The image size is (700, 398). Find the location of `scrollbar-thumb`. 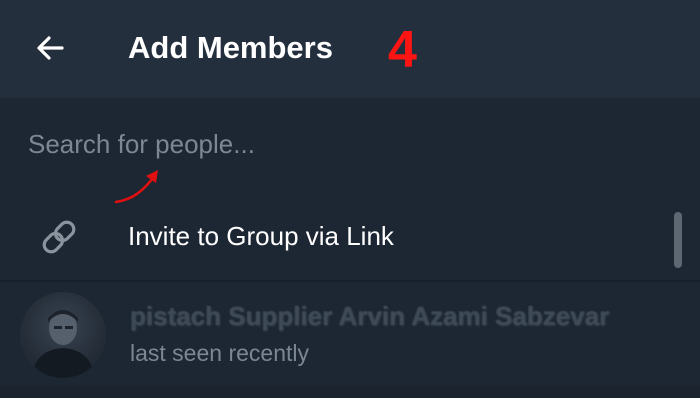

scrollbar-thumb is located at coordinates (678, 240).